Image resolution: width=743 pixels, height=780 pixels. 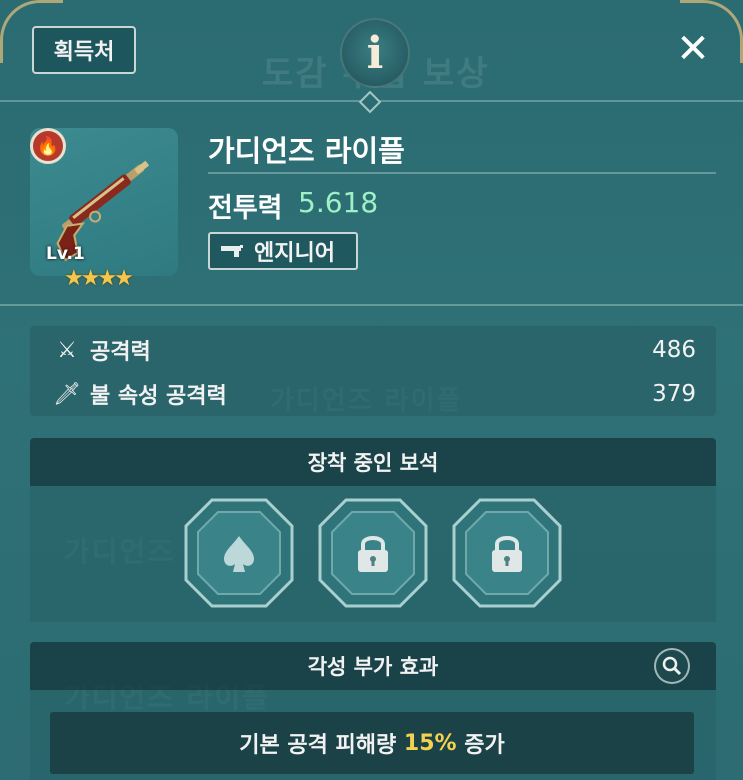 What do you see at coordinates (67, 394) in the screenshot?
I see `fire-sword-icon: 🗡` at bounding box center [67, 394].